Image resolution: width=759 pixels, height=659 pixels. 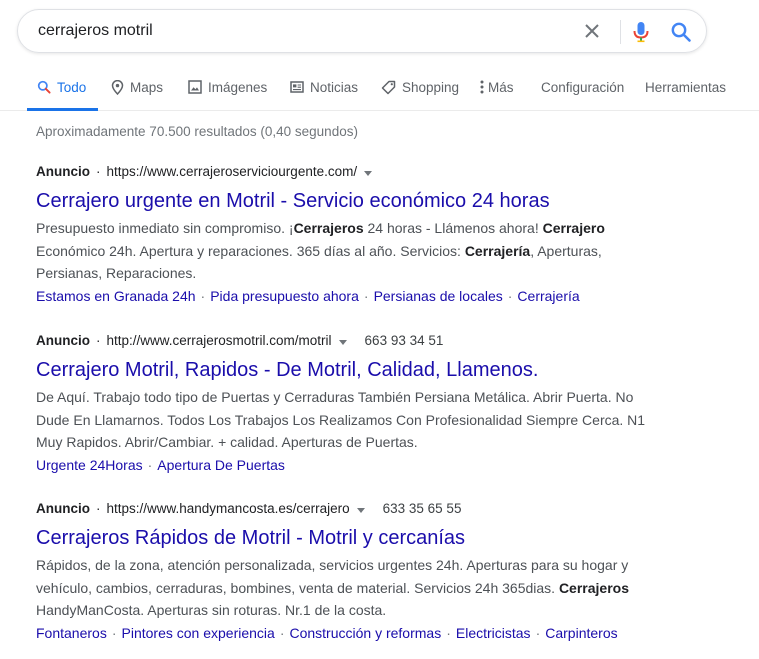 What do you see at coordinates (620, 32) in the screenshot?
I see `search-divider` at bounding box center [620, 32].